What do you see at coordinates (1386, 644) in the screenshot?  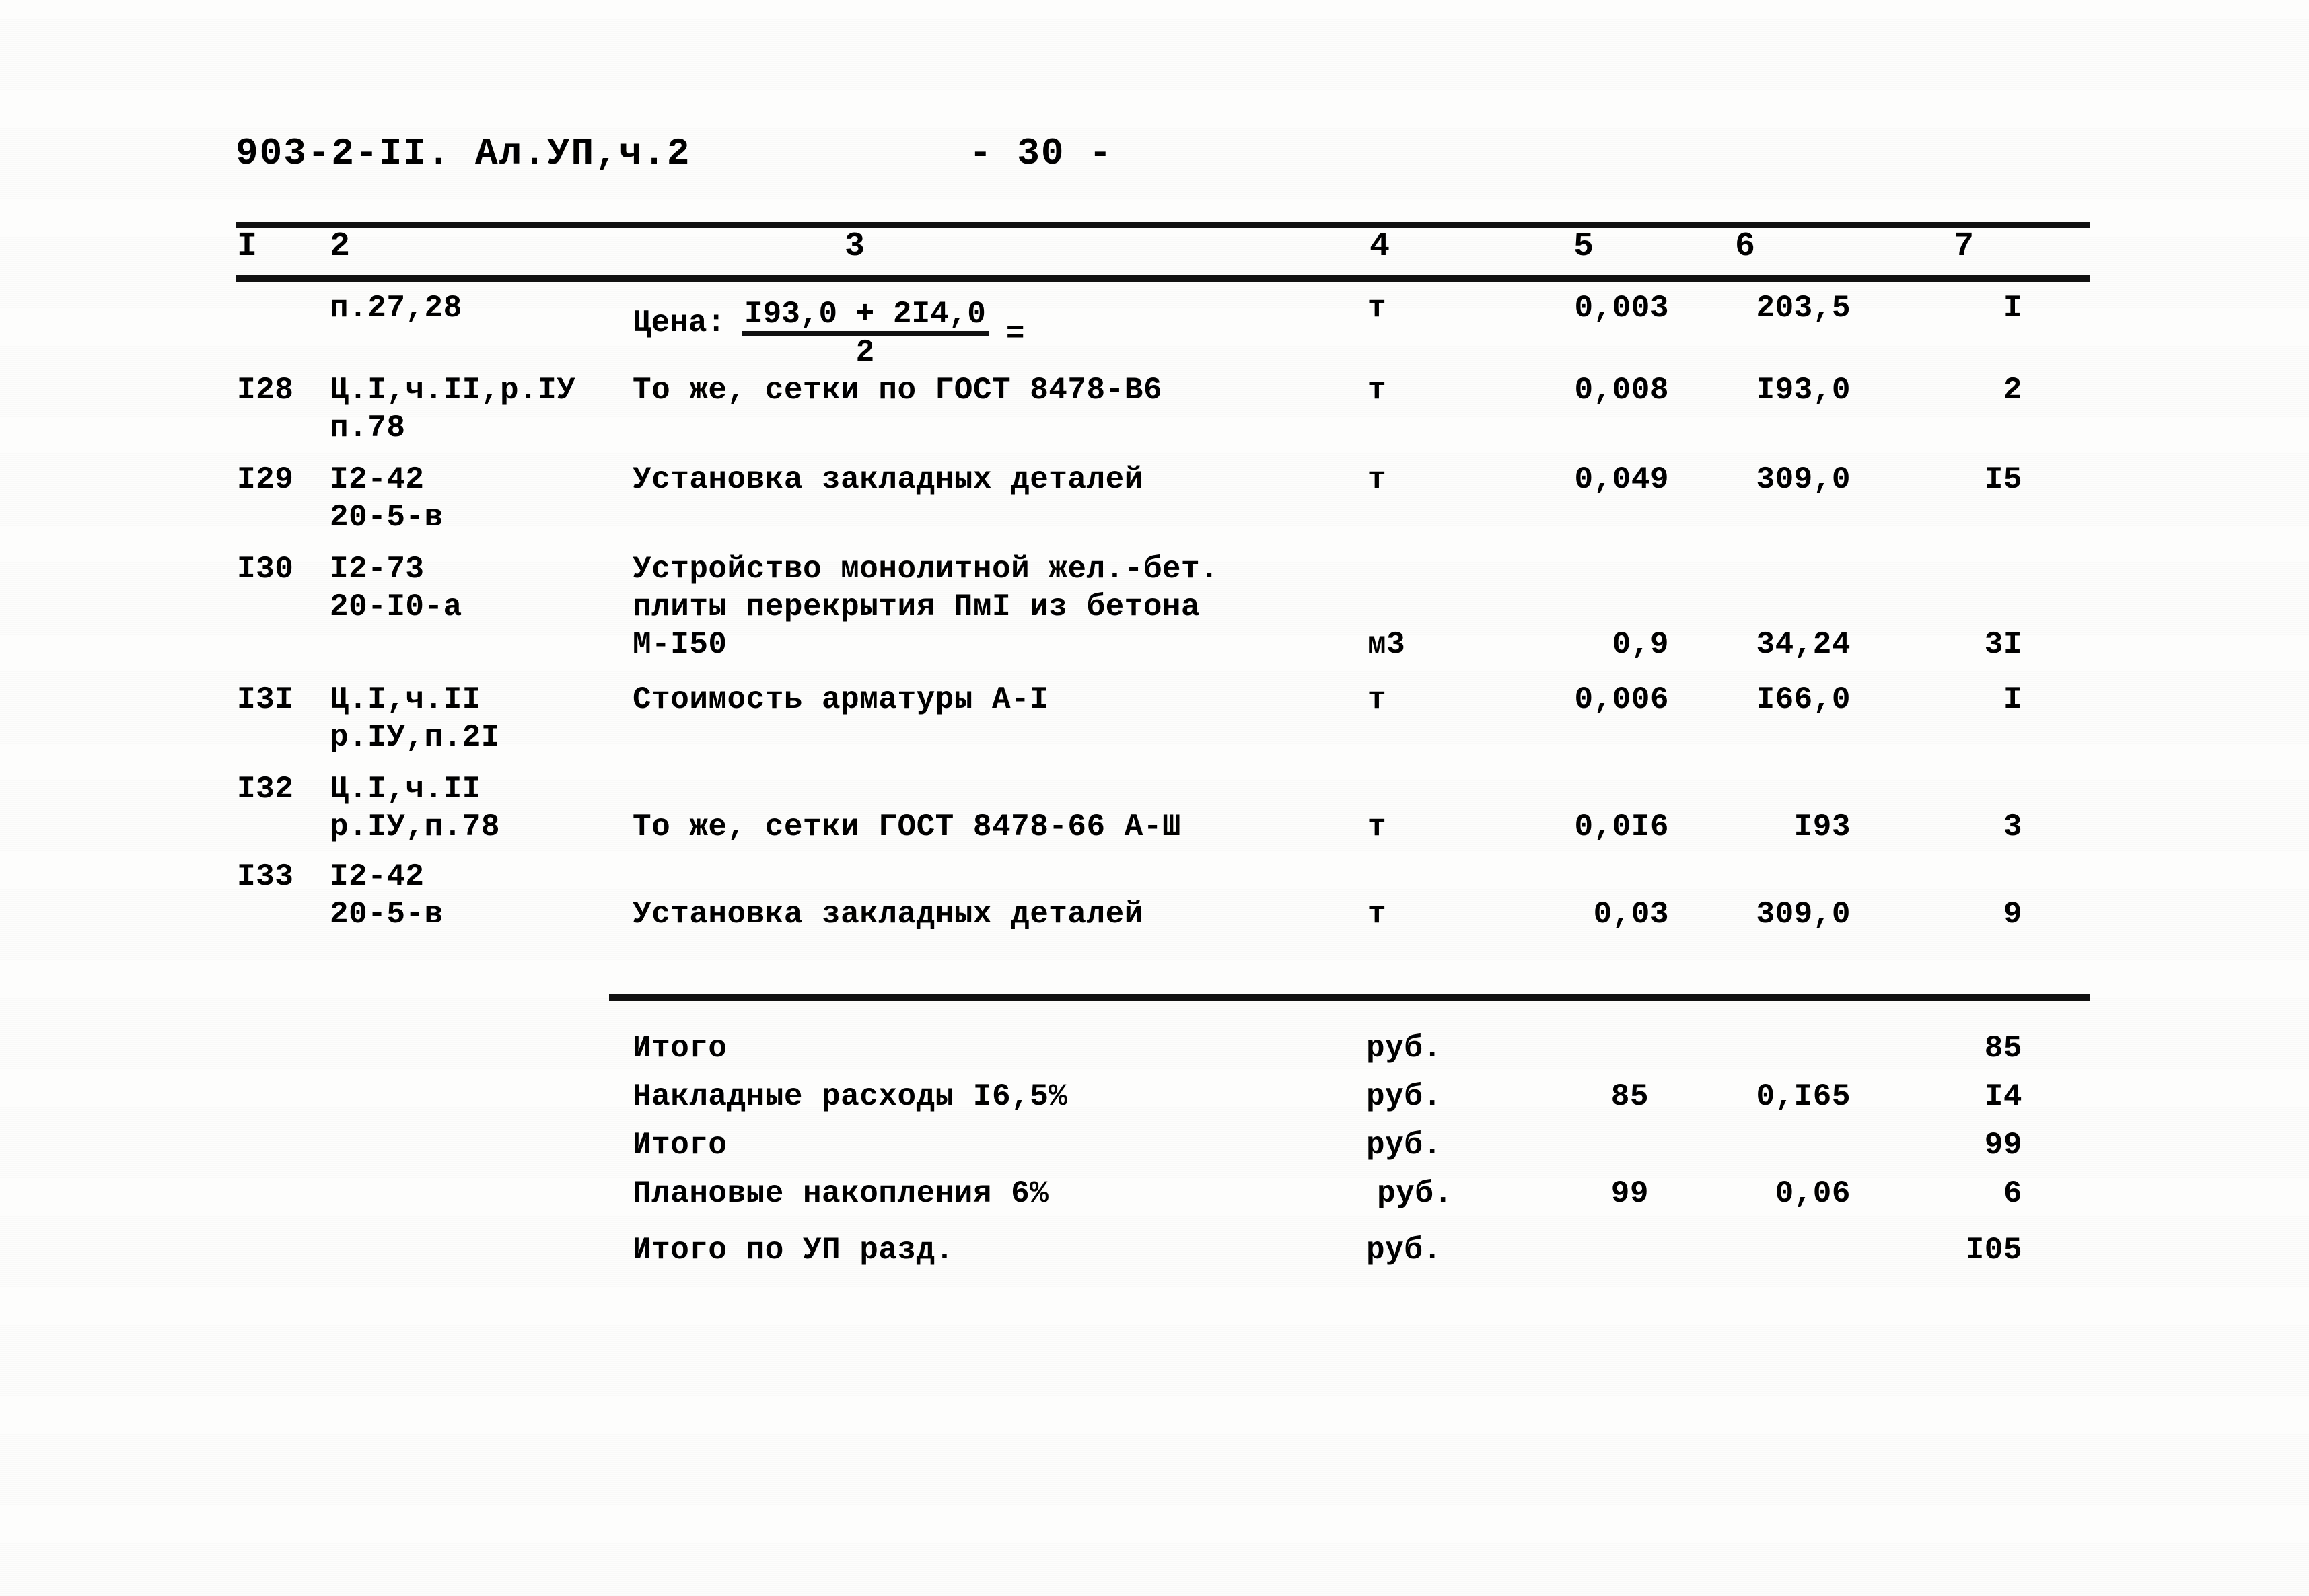 I see `row-unit: м3` at bounding box center [1386, 644].